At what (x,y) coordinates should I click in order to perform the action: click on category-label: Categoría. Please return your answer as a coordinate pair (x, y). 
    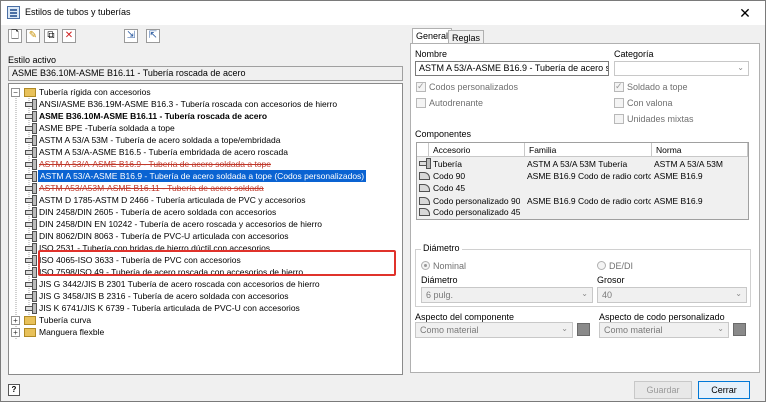
    Looking at the image, I should click on (634, 54).